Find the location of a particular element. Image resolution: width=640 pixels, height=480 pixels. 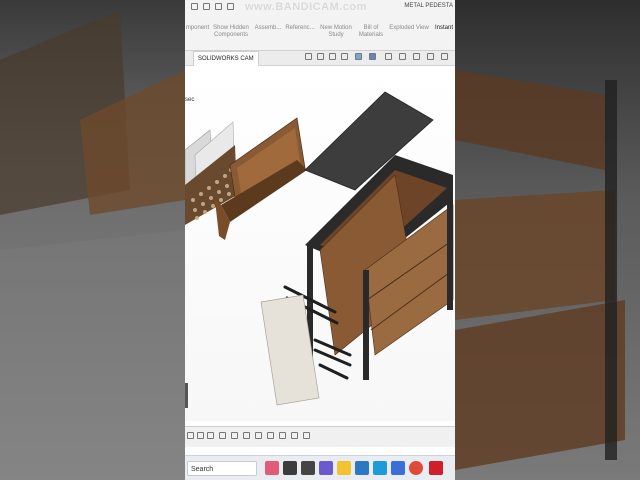

ribbon-component-button: mponent is located at coordinates (197, 37).